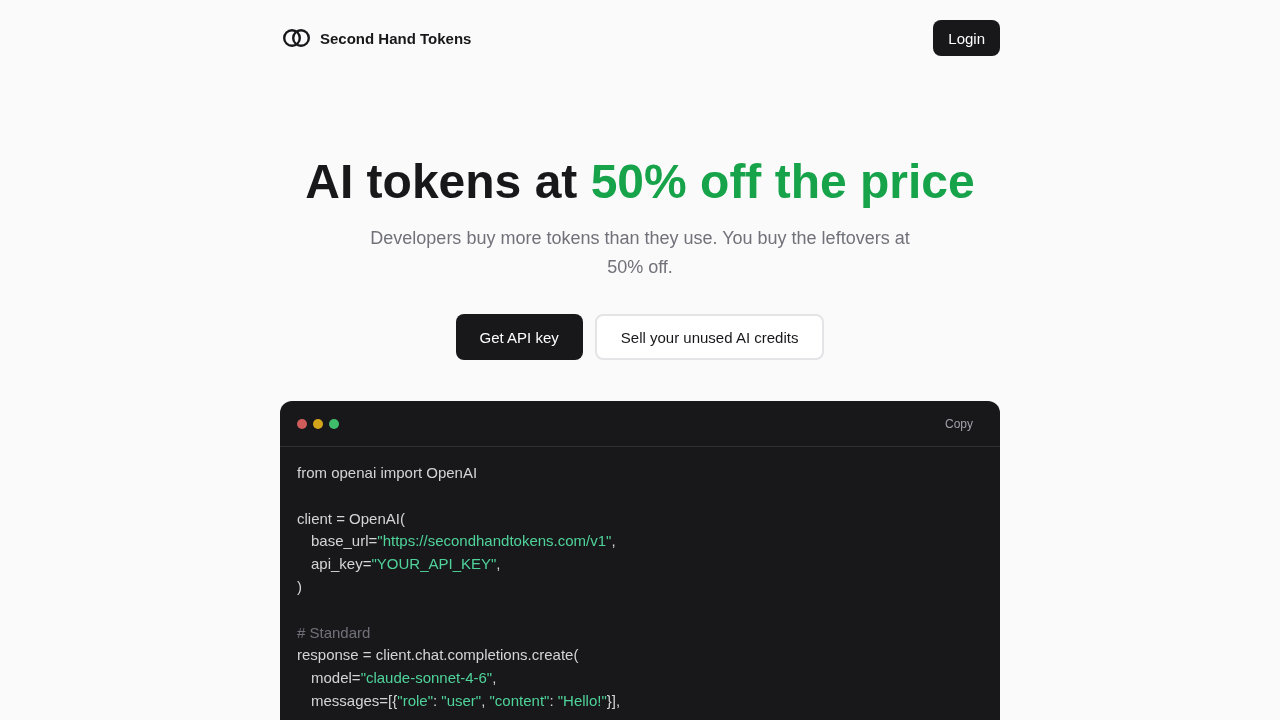 This screenshot has height=720, width=1280. I want to click on logo-icon, so click(296, 38).